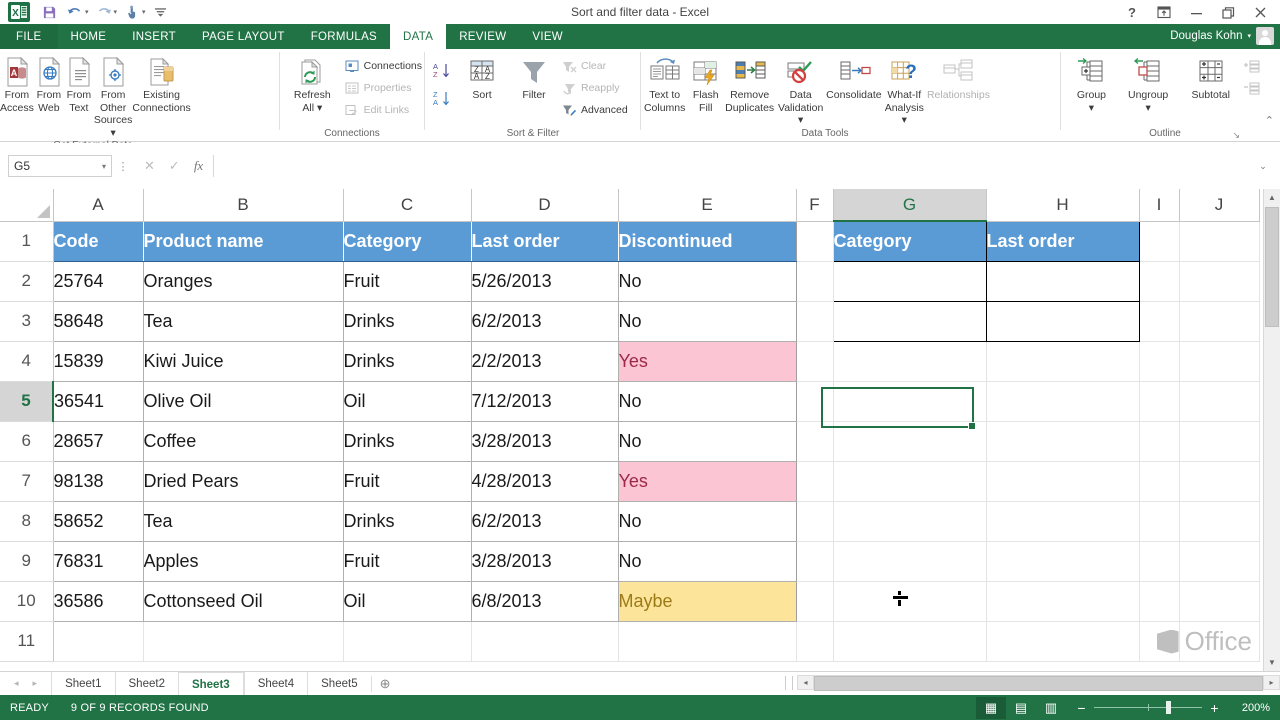  I want to click on cell-d4: 2/2/2013, so click(545, 361).